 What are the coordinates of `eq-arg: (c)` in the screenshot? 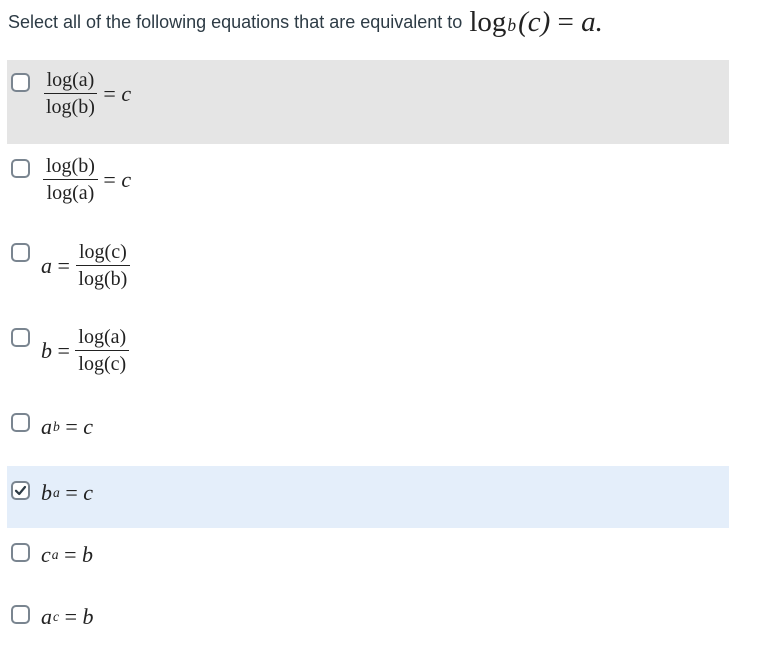 It's located at (534, 21).